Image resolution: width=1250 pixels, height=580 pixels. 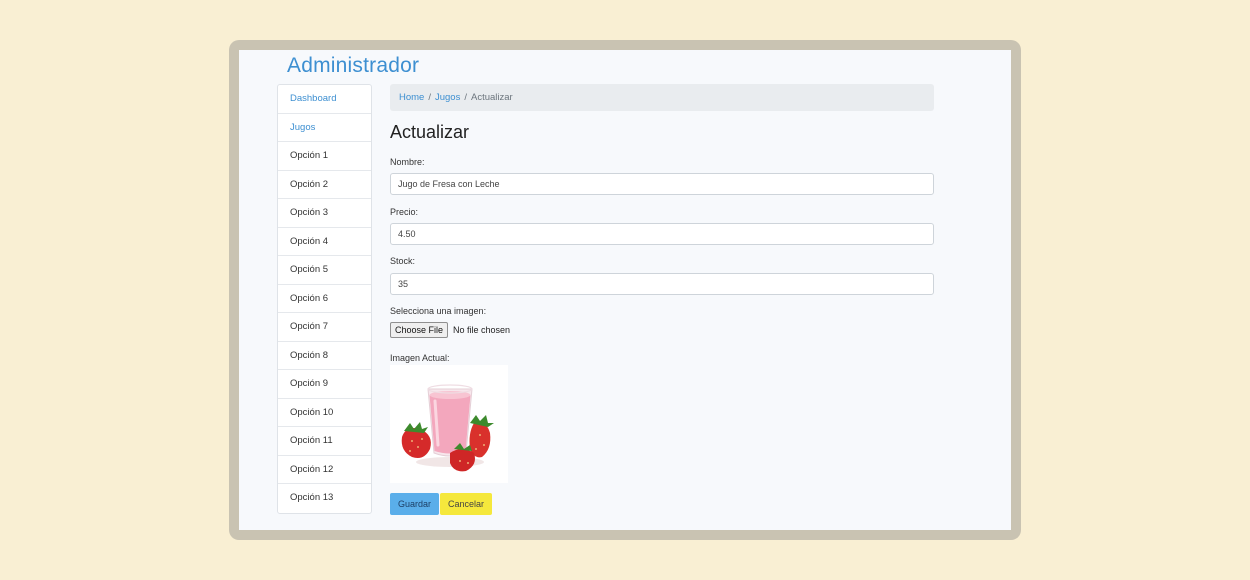 What do you see at coordinates (662, 234) in the screenshot?
I see `precio-field` at bounding box center [662, 234].